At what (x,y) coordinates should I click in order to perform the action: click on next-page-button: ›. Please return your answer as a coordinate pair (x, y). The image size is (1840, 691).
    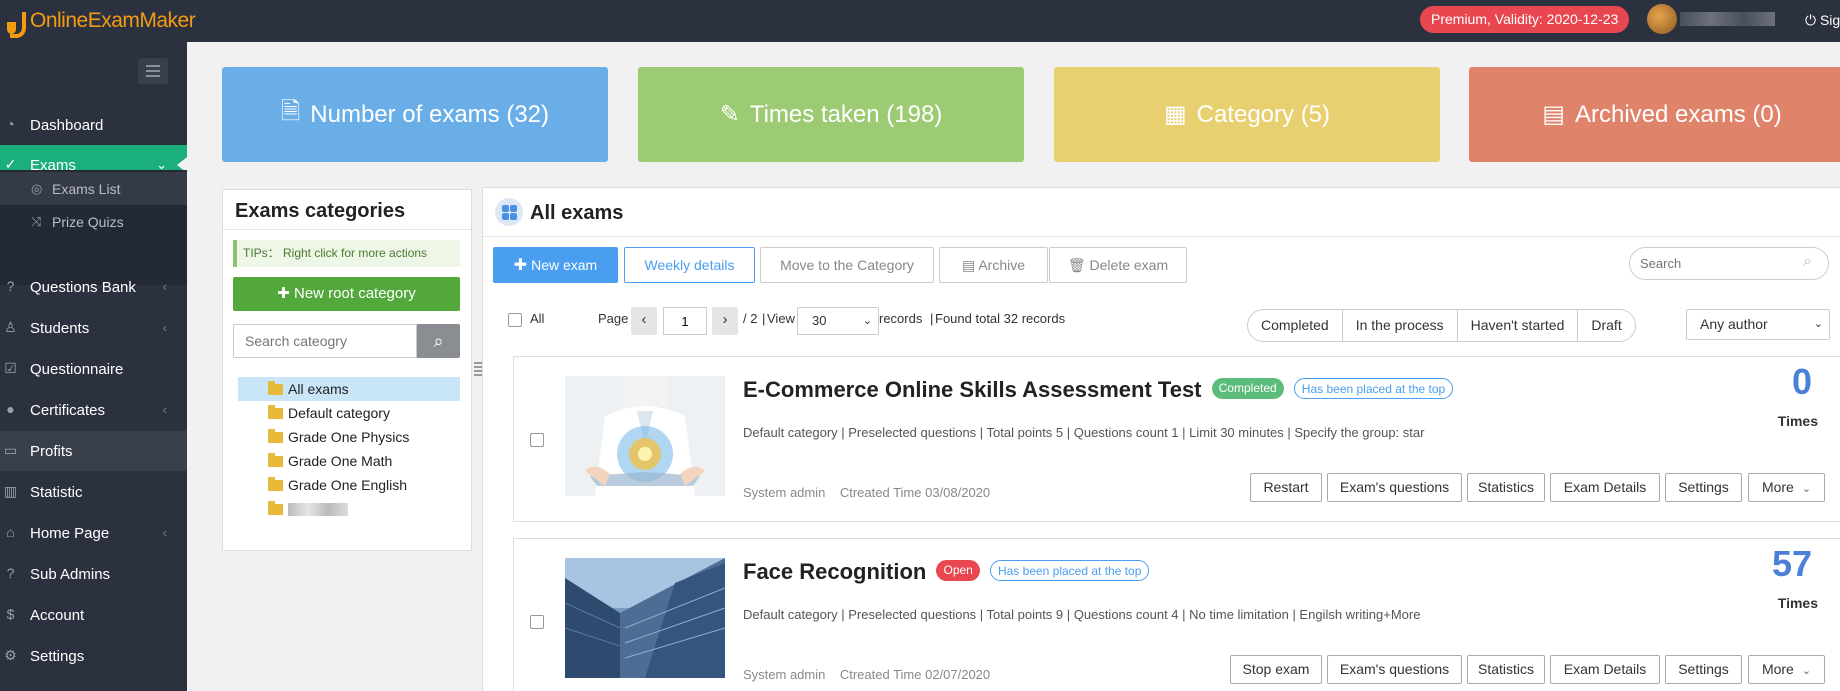
    Looking at the image, I should click on (725, 321).